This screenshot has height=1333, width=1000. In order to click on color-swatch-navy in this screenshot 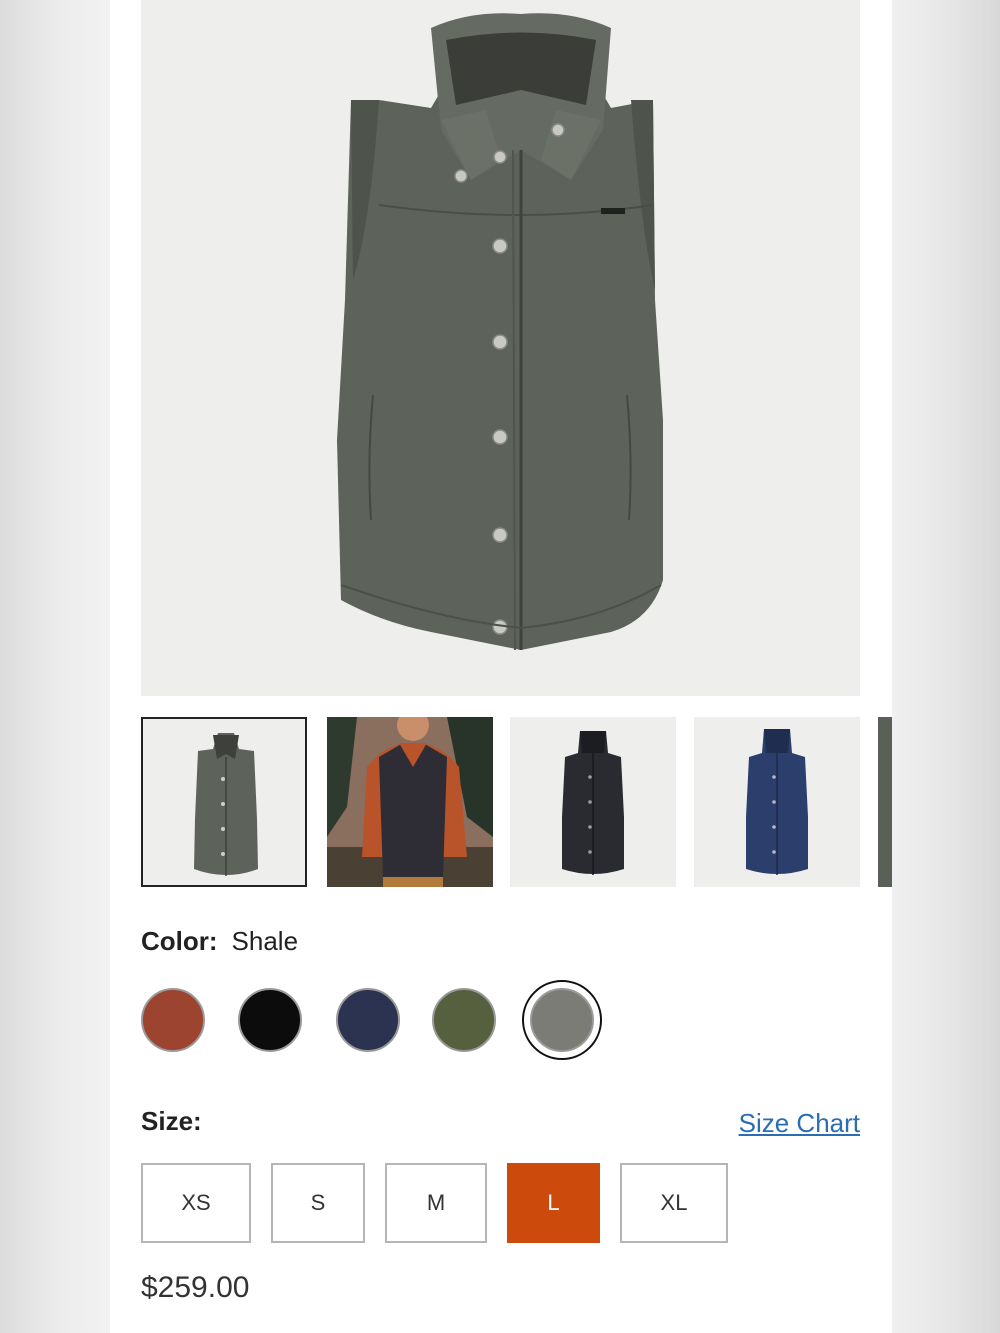, I will do `click(368, 1020)`.